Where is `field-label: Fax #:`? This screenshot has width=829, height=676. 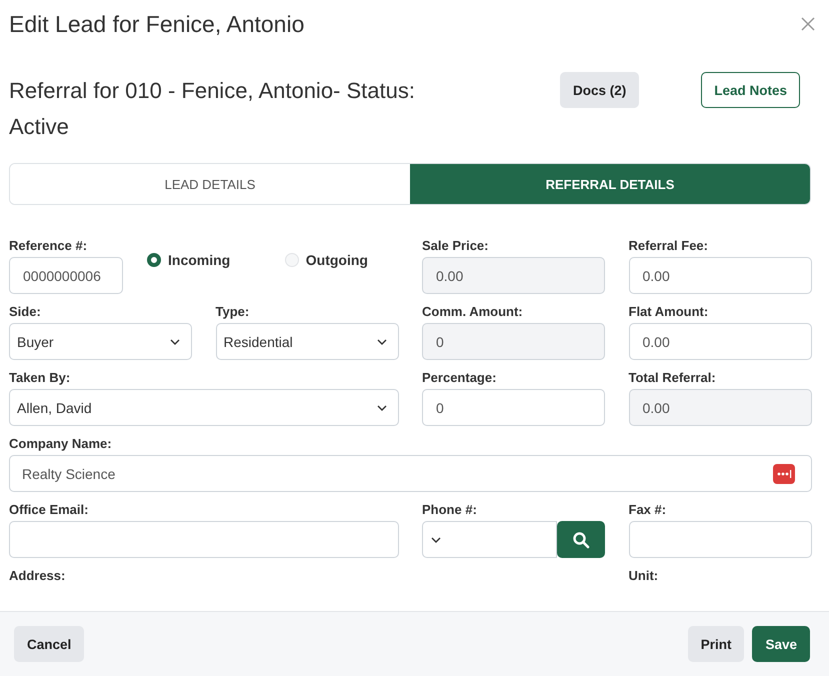 field-label: Fax #: is located at coordinates (647, 509).